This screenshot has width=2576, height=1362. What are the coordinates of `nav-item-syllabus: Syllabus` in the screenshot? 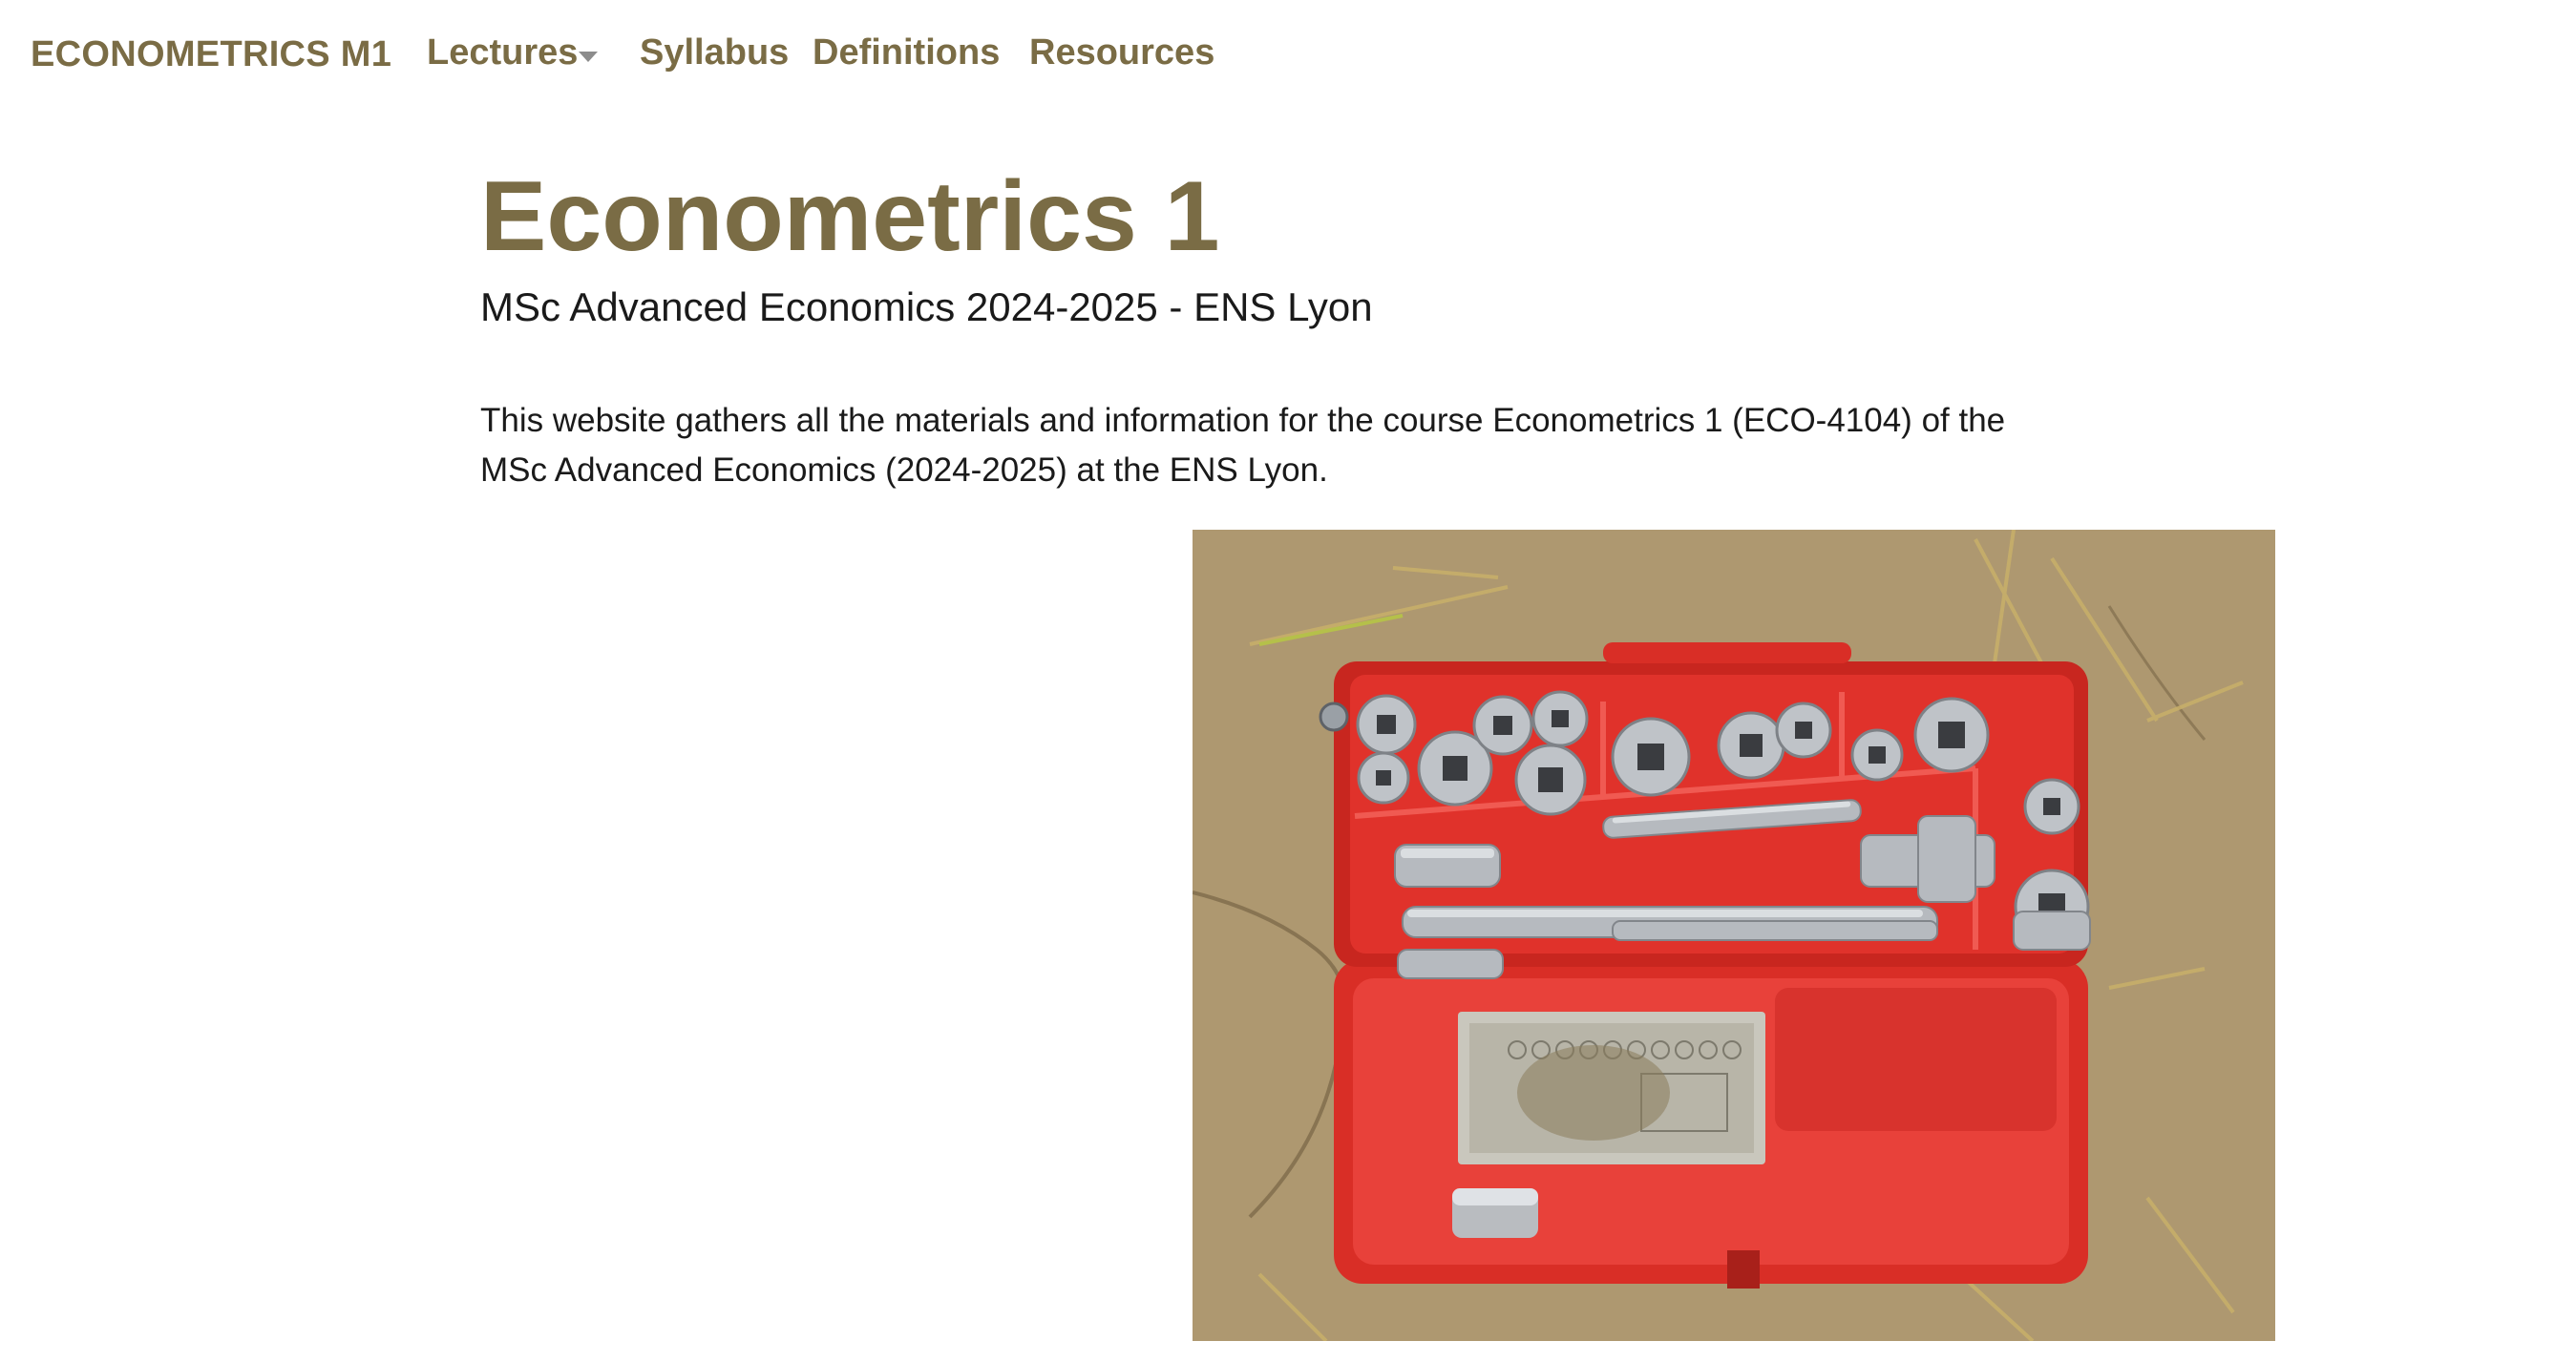 It's located at (714, 53).